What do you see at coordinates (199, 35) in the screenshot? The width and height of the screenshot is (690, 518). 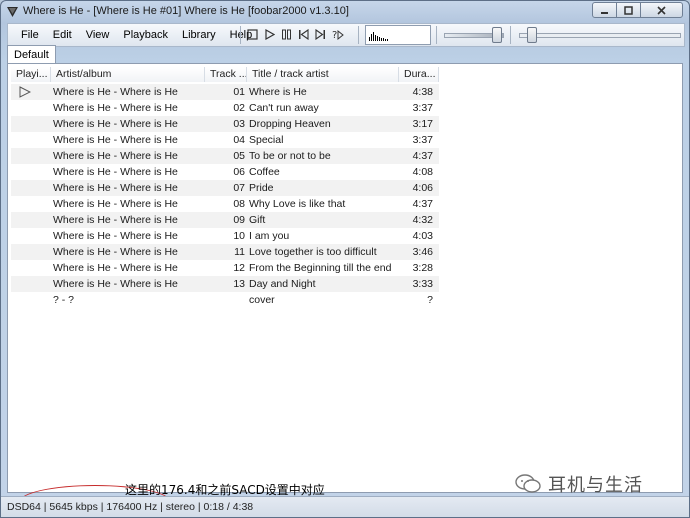 I see `menu-library: Library` at bounding box center [199, 35].